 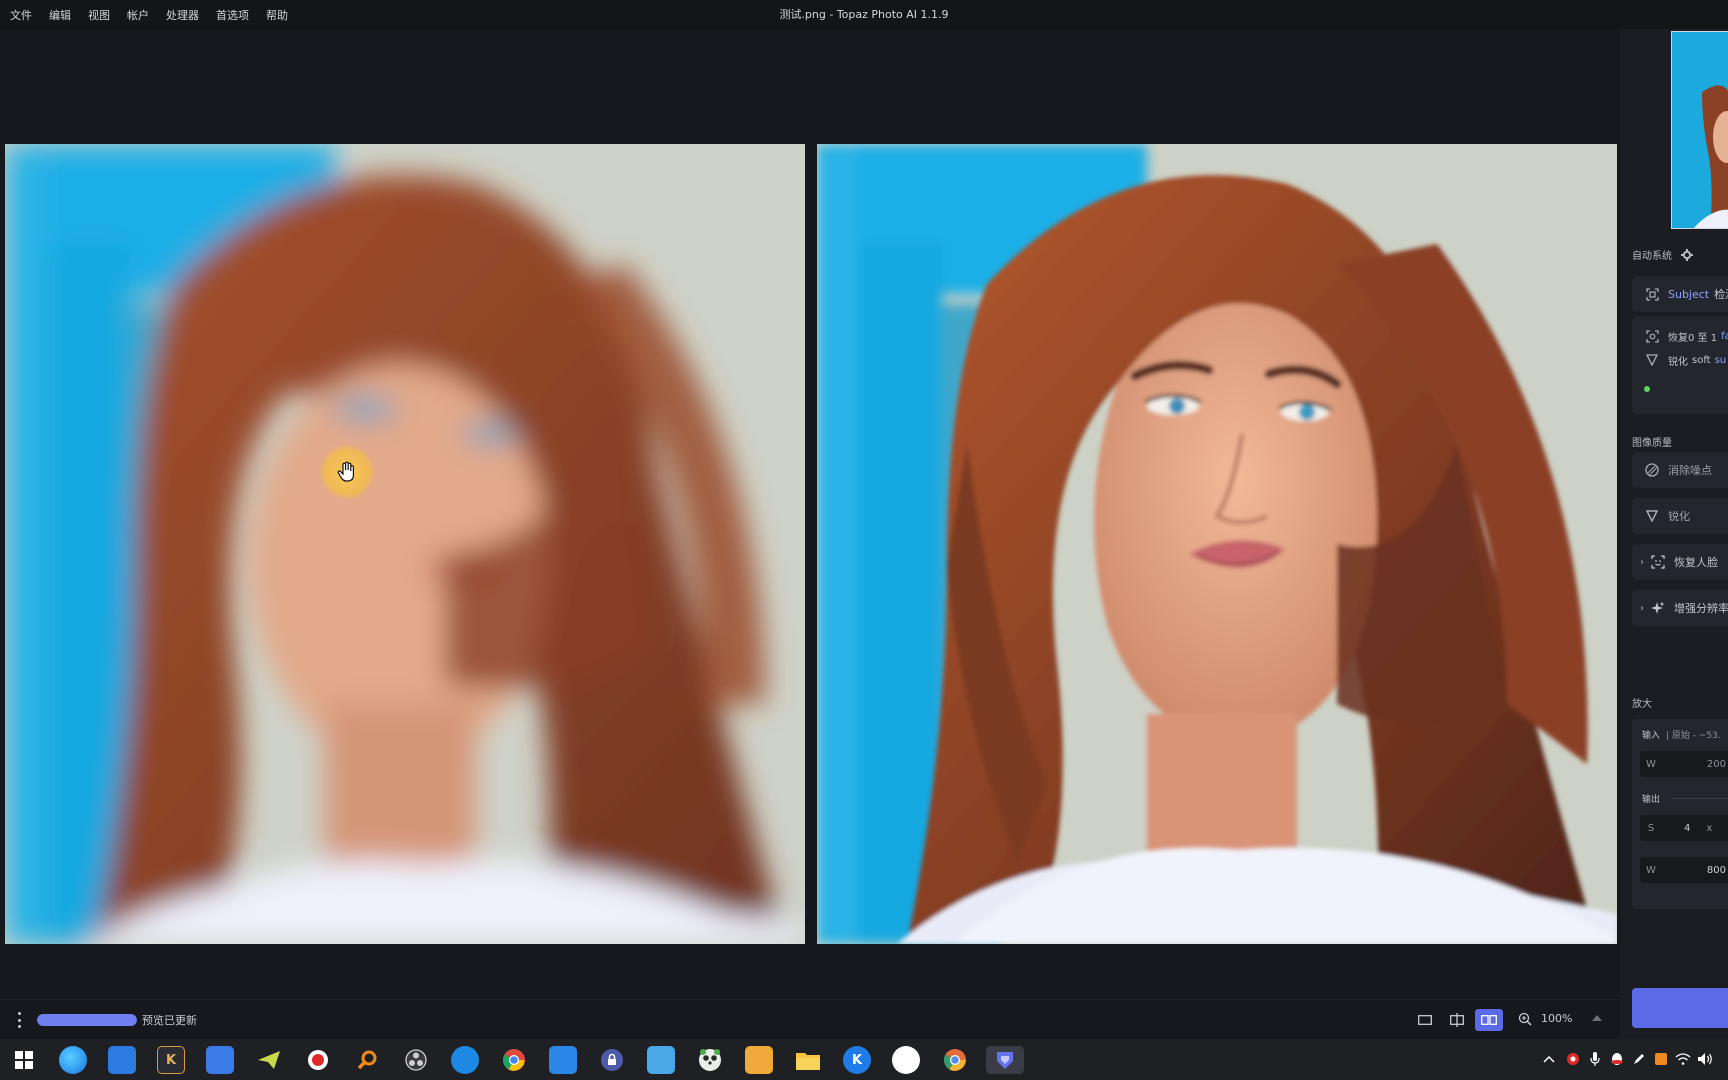 What do you see at coordinates (1652, 360) in the screenshot?
I see `sharpen-triangle-icon` at bounding box center [1652, 360].